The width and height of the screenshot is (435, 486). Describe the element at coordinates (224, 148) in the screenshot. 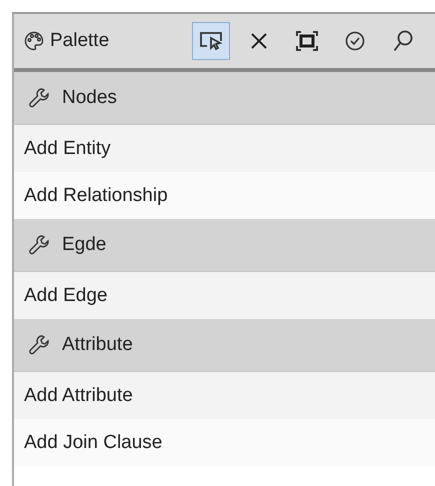

I see `palette-item: Add Entity` at that location.